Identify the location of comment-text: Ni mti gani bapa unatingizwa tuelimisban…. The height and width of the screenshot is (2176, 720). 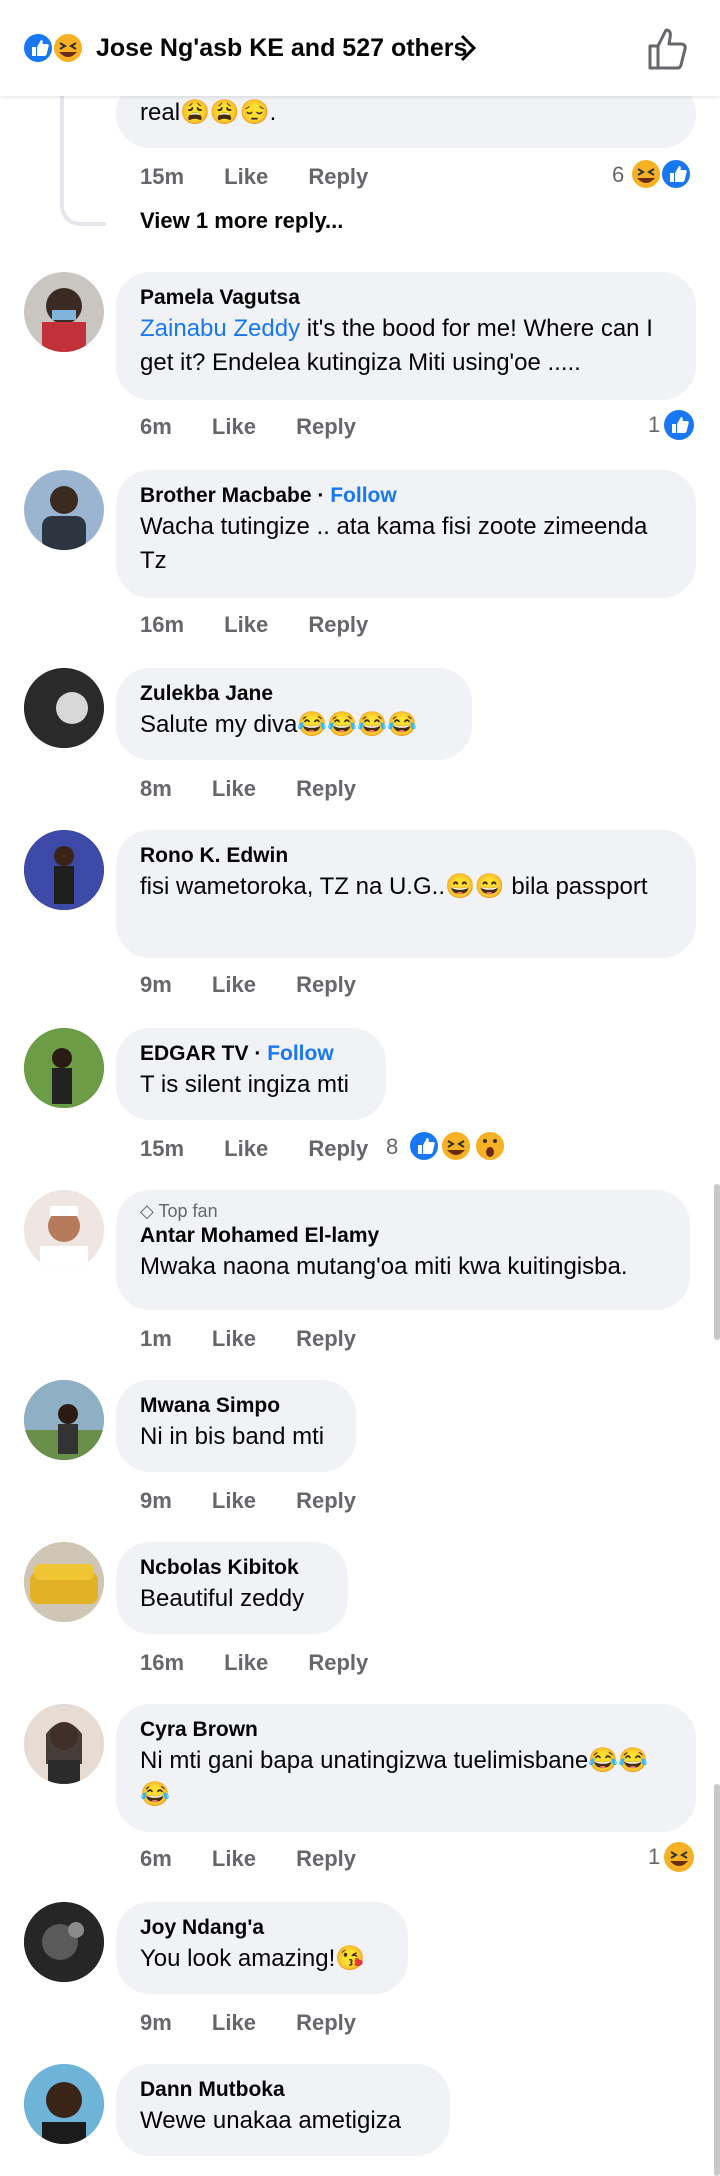
(394, 1777).